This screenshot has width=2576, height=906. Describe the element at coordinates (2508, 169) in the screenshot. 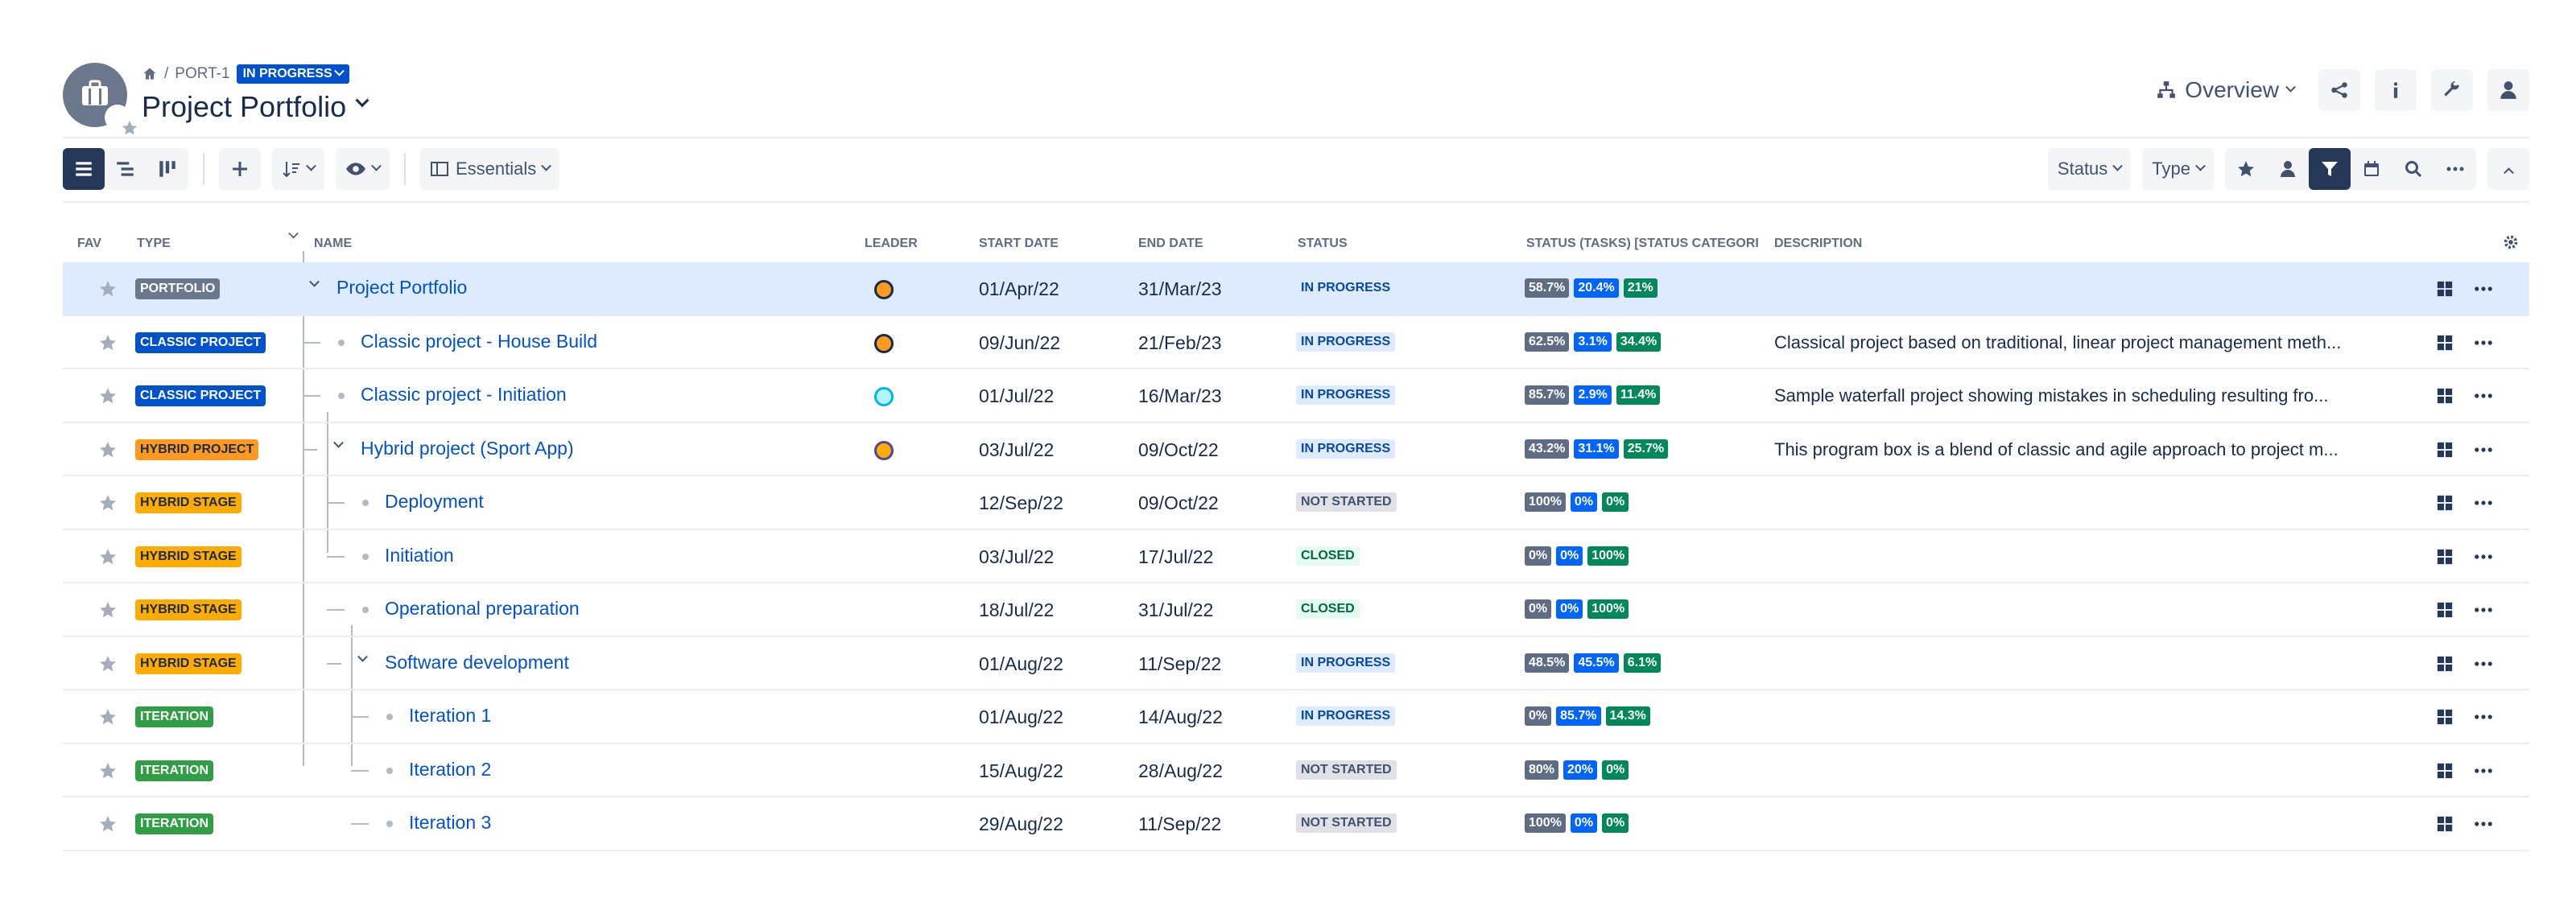

I see `collapse-toolbar-button` at that location.